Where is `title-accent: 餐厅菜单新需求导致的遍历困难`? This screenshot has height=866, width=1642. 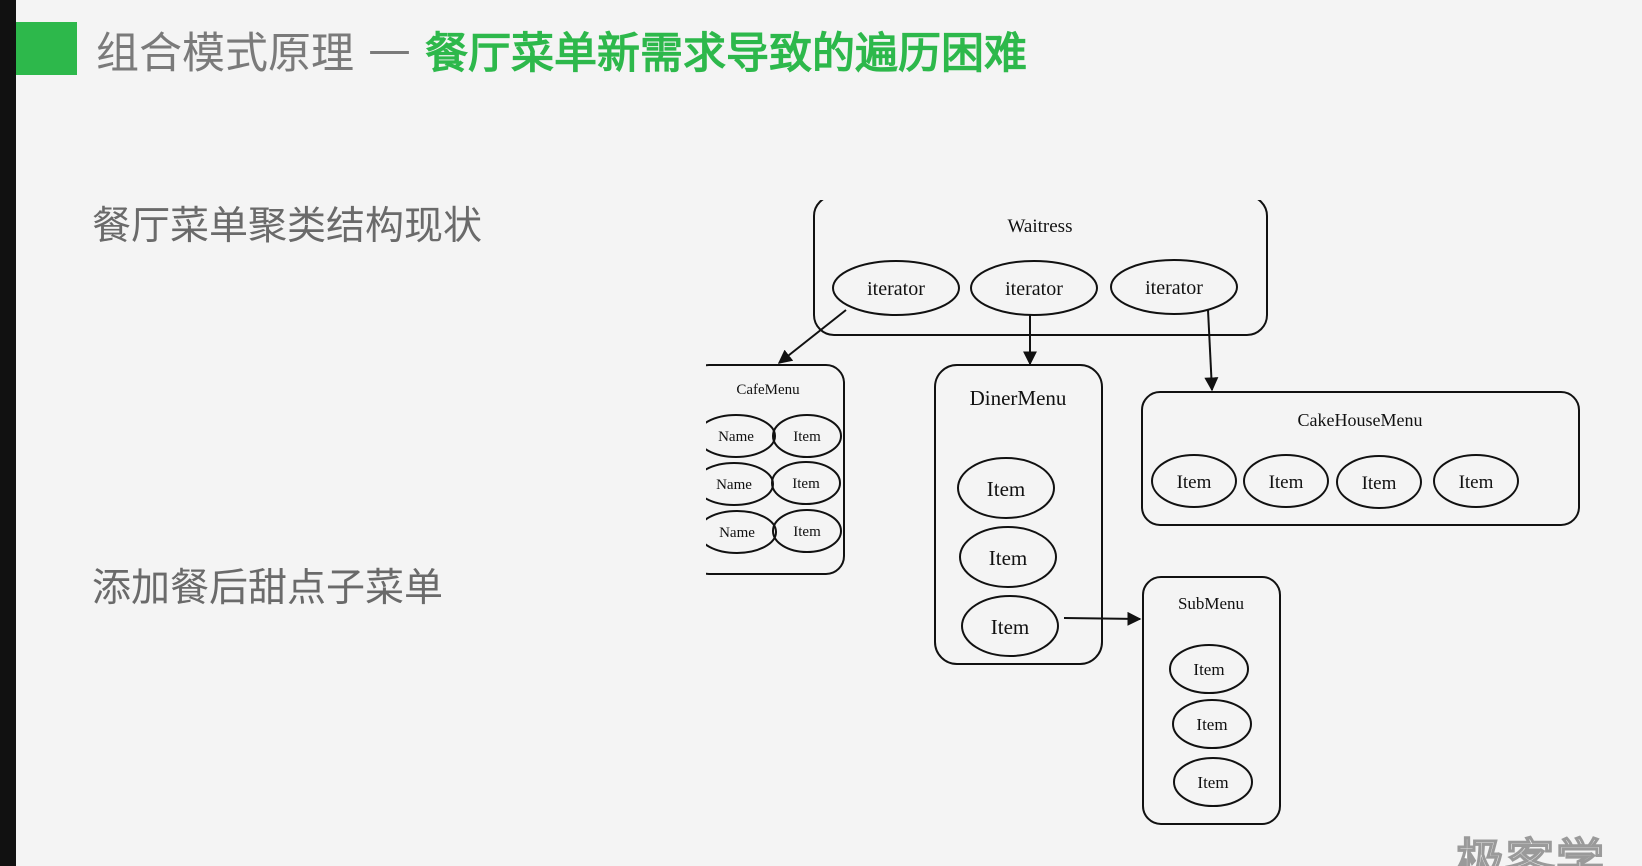 title-accent: 餐厅菜单新需求导致的遍历困难 is located at coordinates (726, 54).